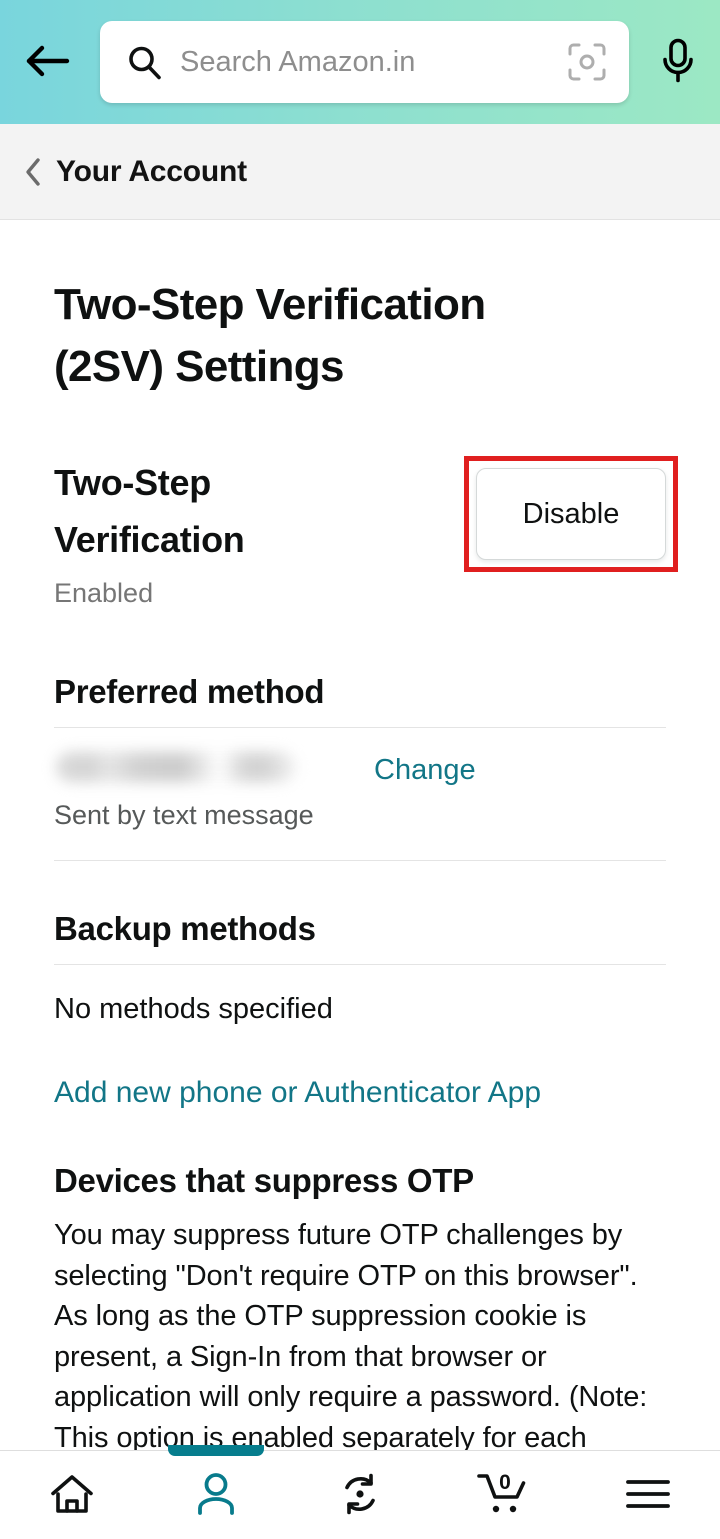 This screenshot has width=720, height=1539. What do you see at coordinates (297, 1093) in the screenshot?
I see `add-new-phone-or-authenticator-link: Add new phone or Authenticator App` at bounding box center [297, 1093].